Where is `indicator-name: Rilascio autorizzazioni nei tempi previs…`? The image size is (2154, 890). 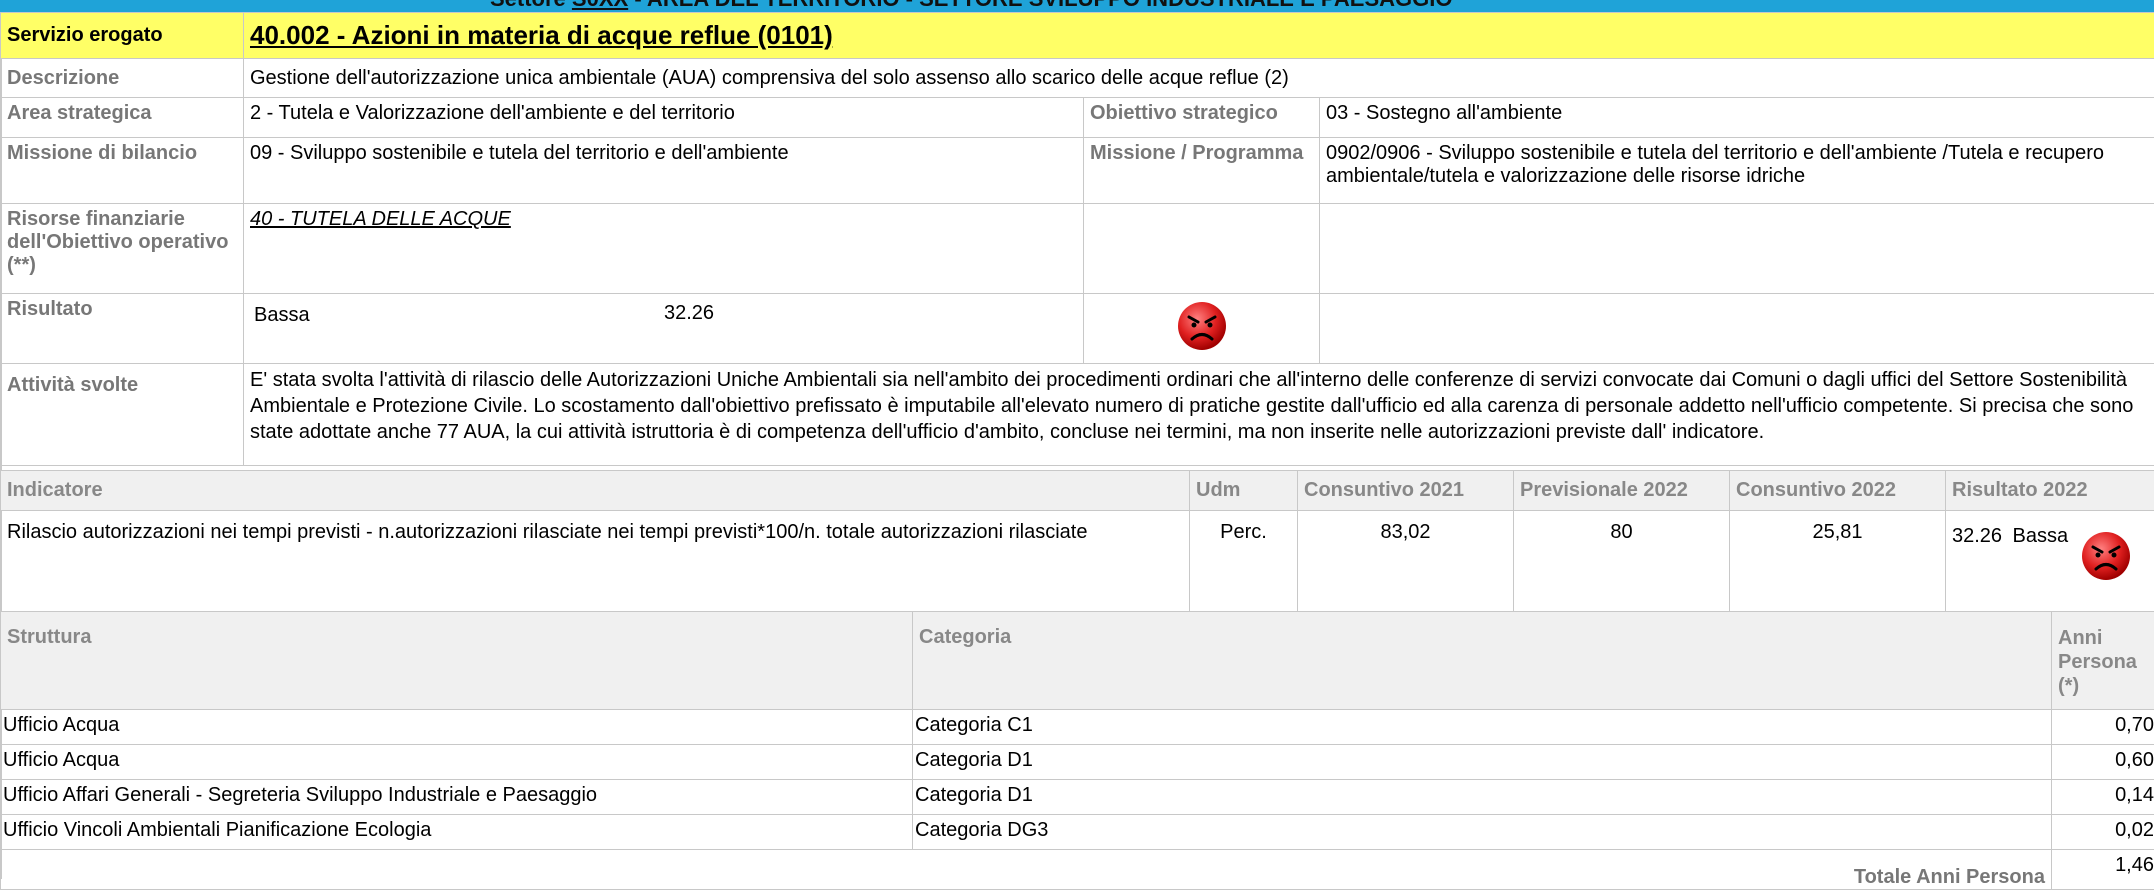
indicator-name: Rilascio autorizzazioni nei tempi previs… is located at coordinates (595, 561).